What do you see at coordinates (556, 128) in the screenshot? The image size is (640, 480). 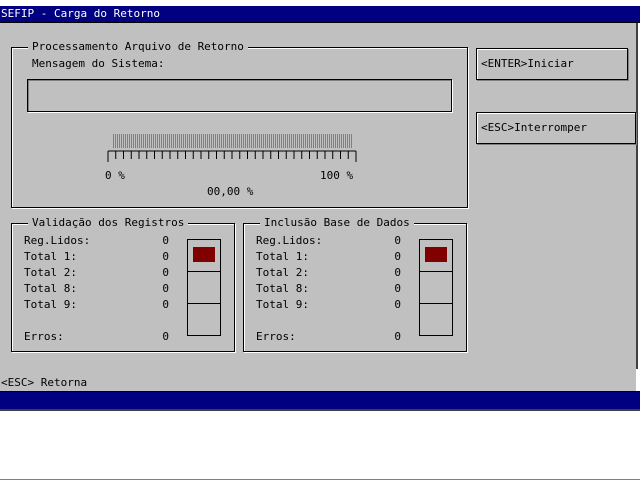 I see `interrupt-button: <ESC>Interromper` at bounding box center [556, 128].